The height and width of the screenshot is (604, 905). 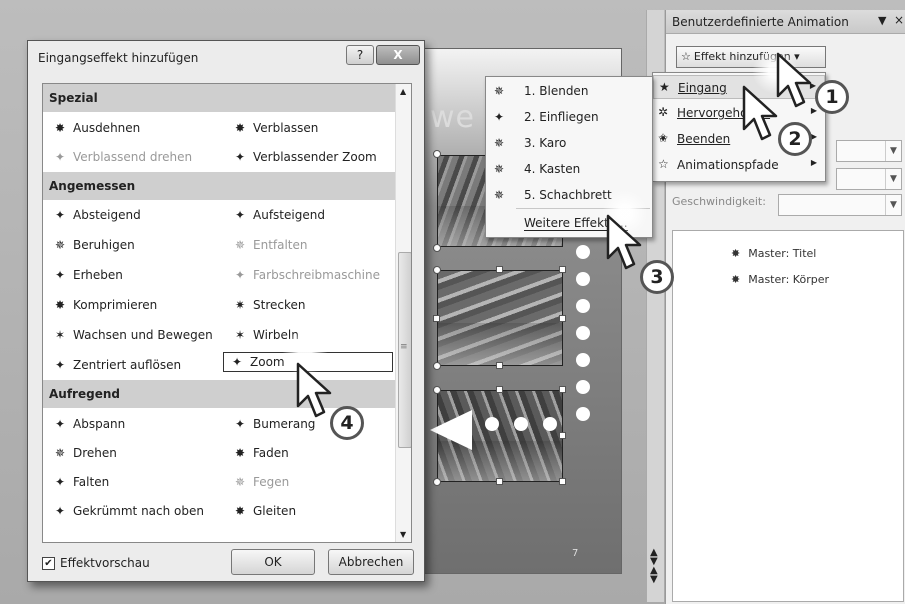 I want to click on effect-item: ✦ Gekrümmt nach oben, so click(x=127, y=511).